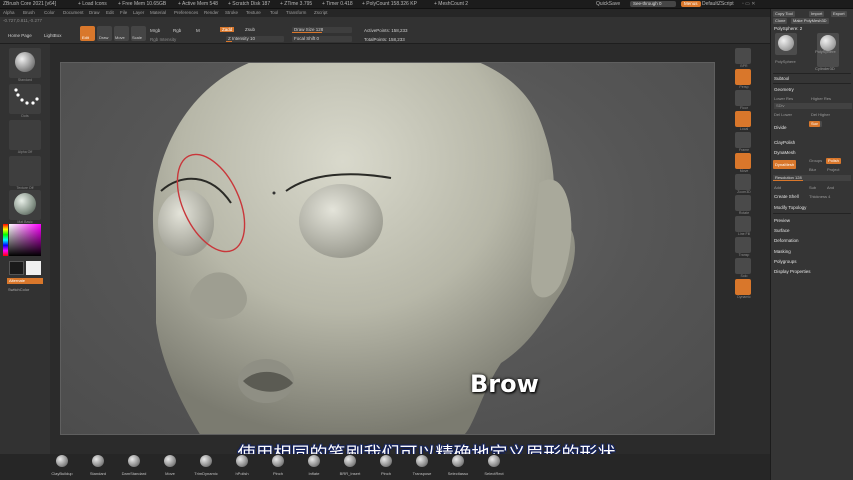 The height and width of the screenshot is (480, 853). I want to click on lightbox-button: LightBox, so click(53, 35).